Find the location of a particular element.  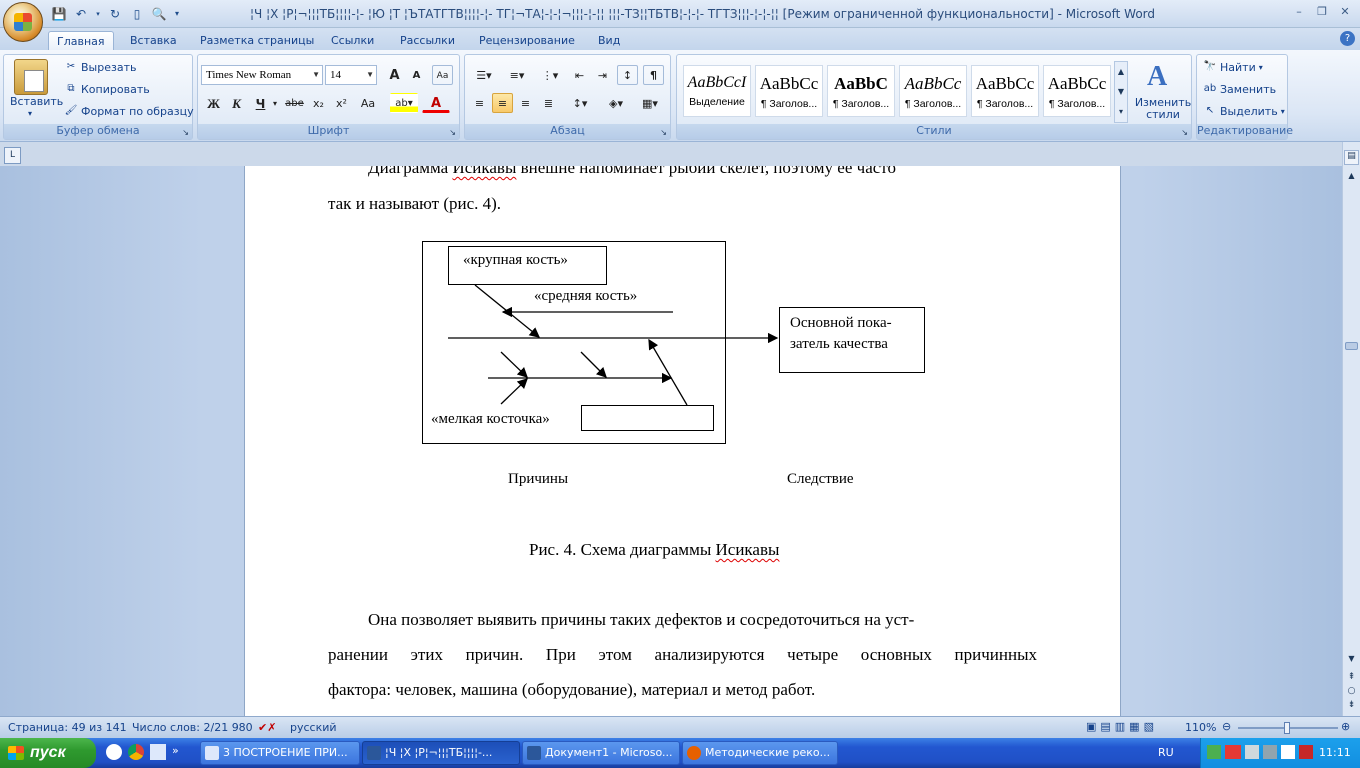

restore-button: ❐ is located at coordinates (1322, 12).